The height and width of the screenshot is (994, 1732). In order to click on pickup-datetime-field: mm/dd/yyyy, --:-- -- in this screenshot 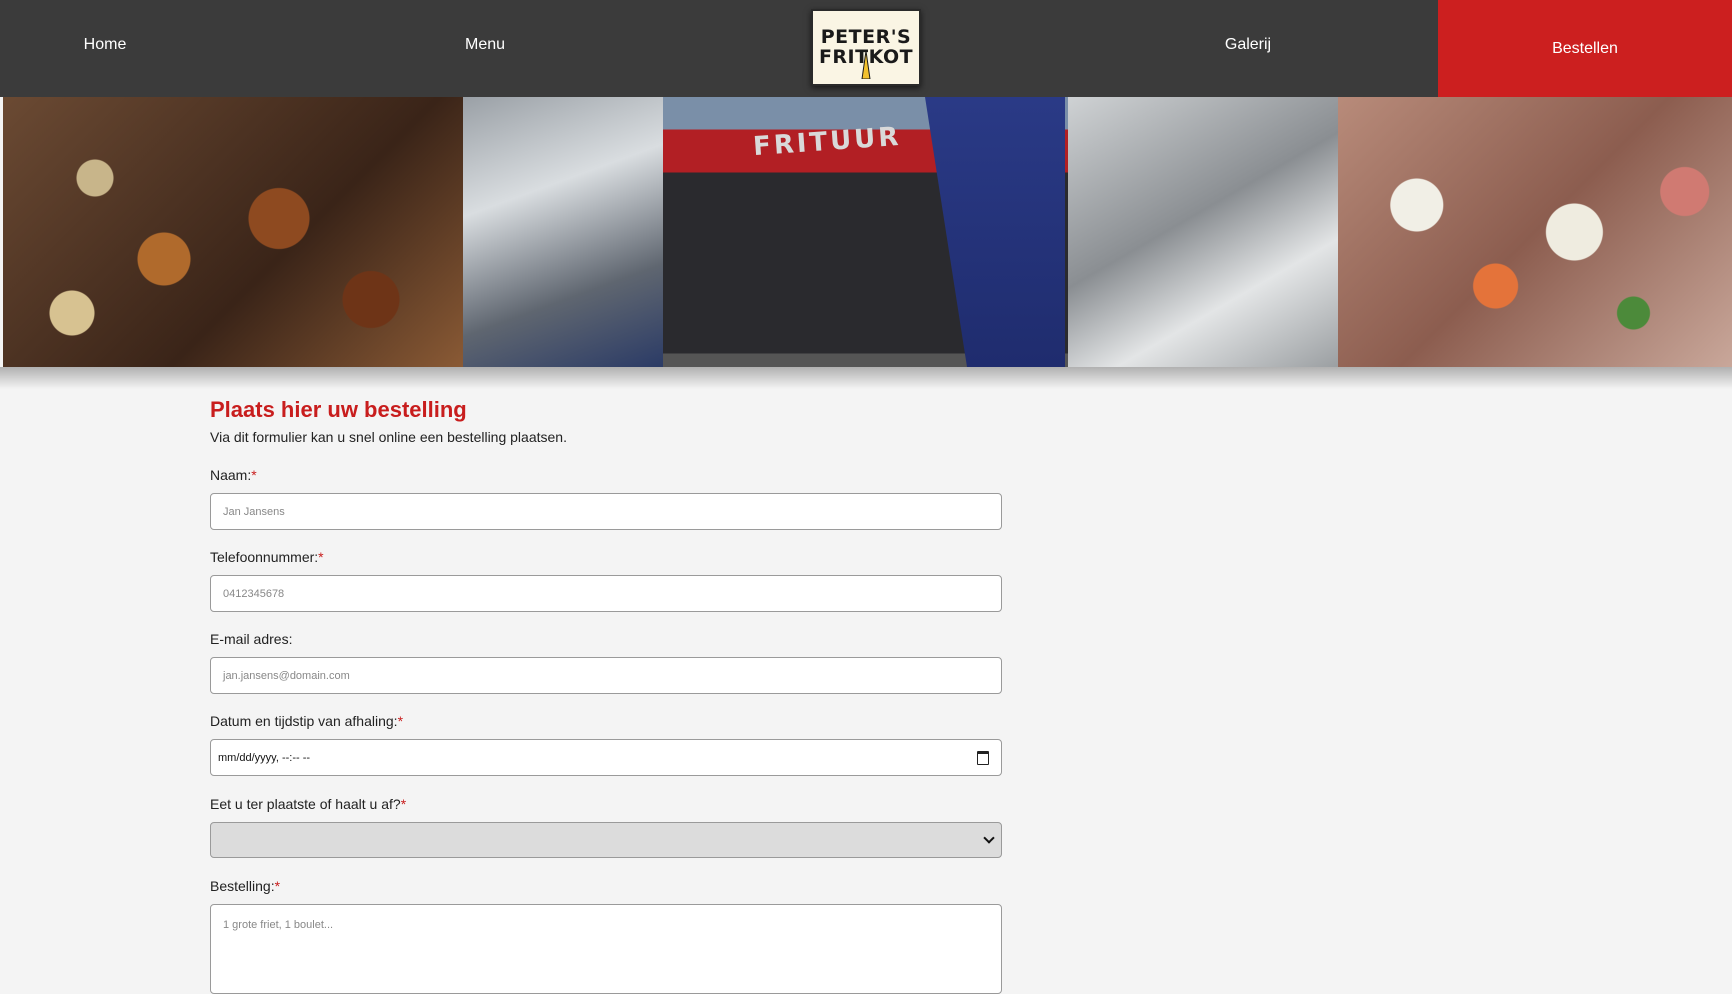, I will do `click(606, 757)`.